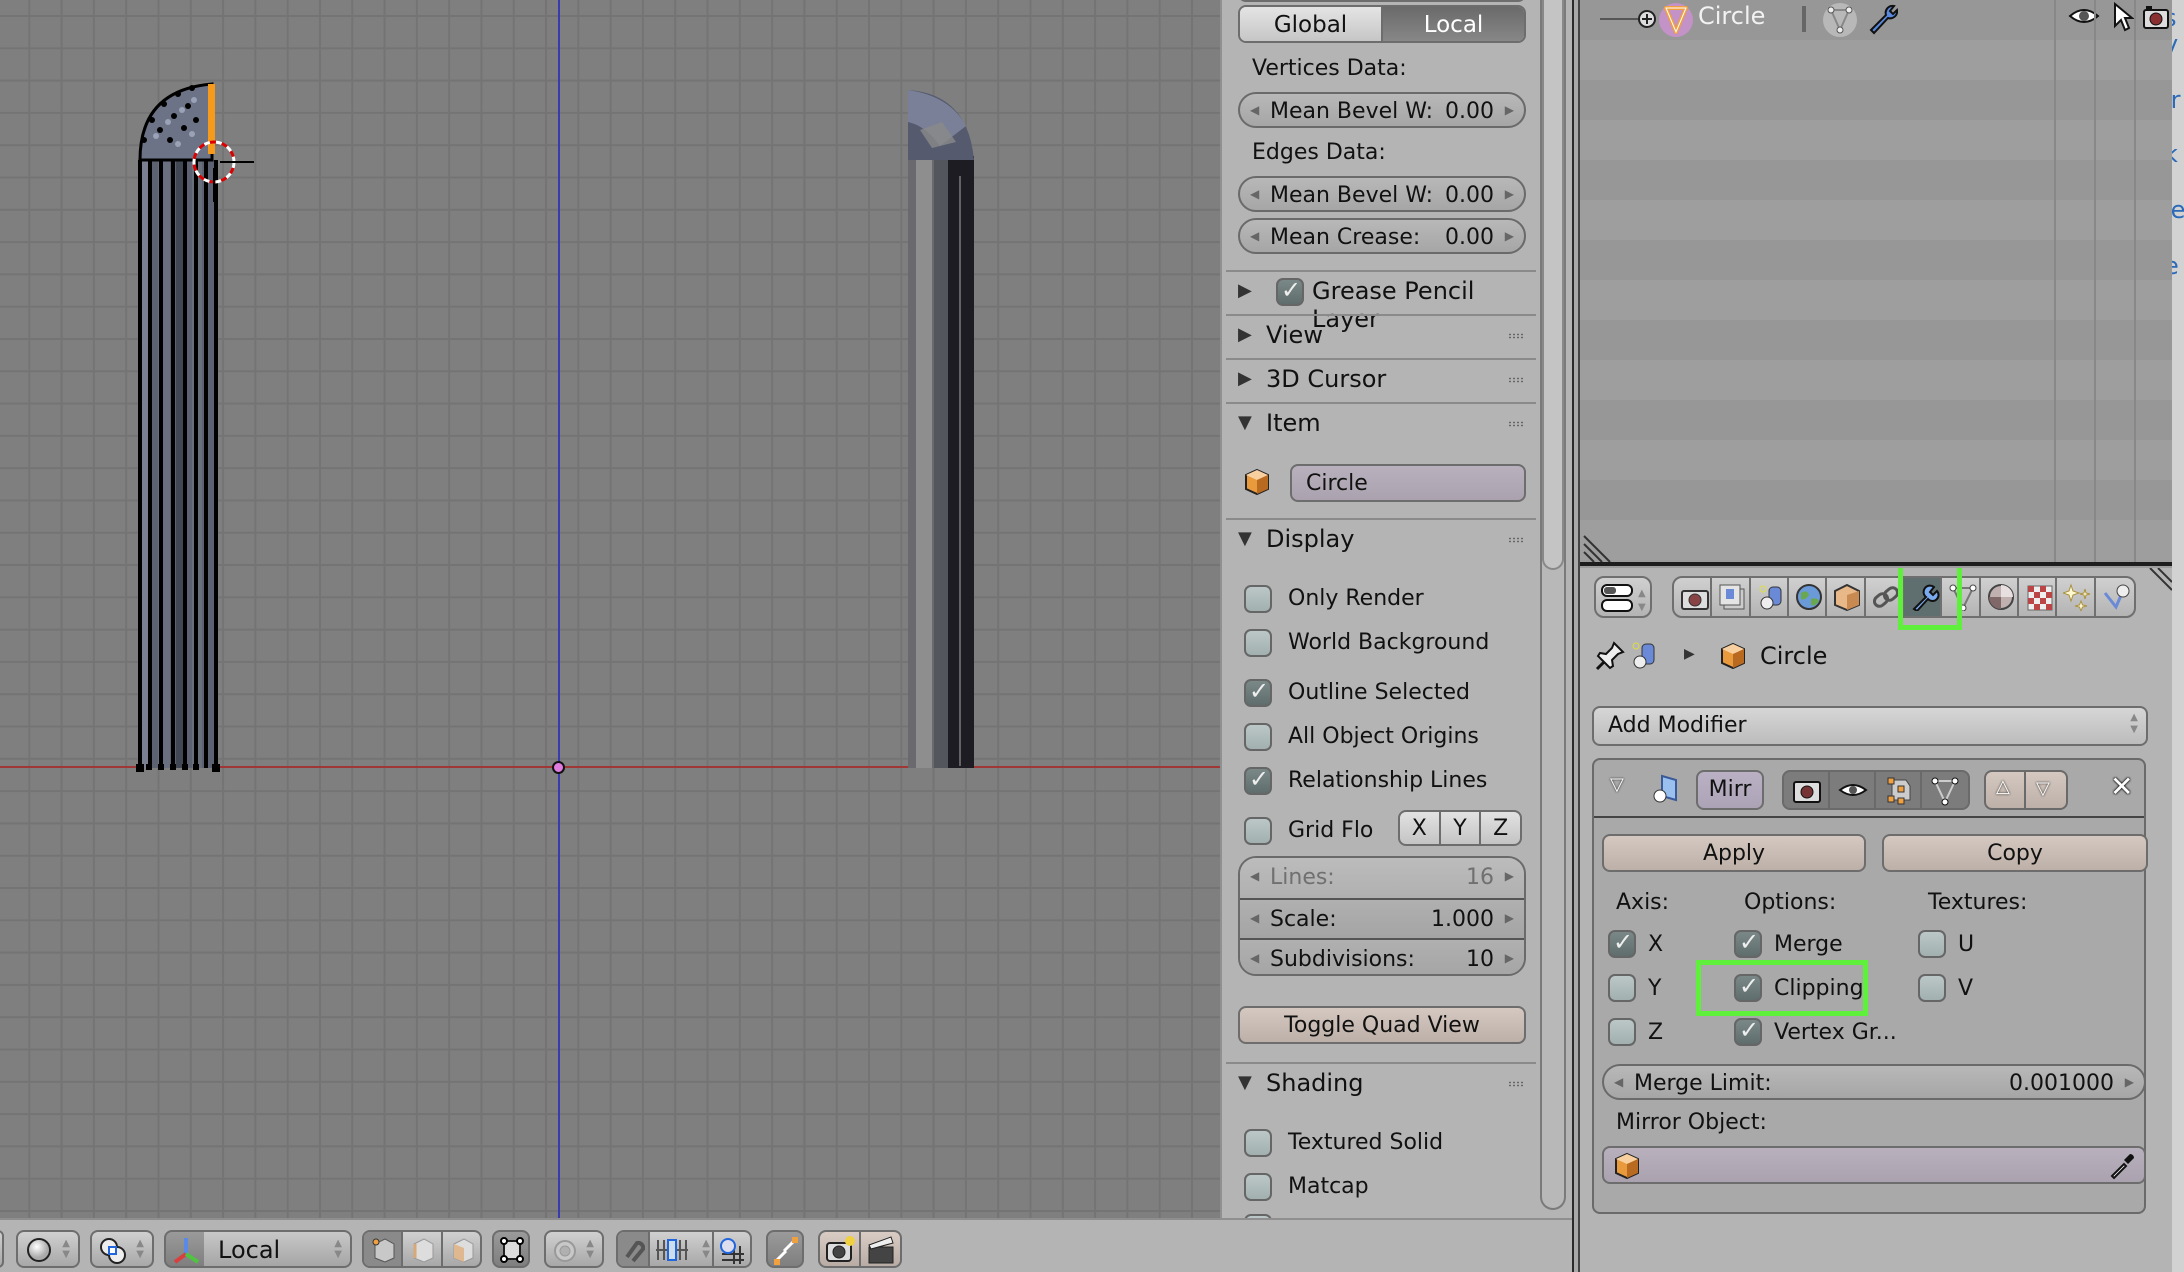  I want to click on snap-toggle, so click(634, 1249).